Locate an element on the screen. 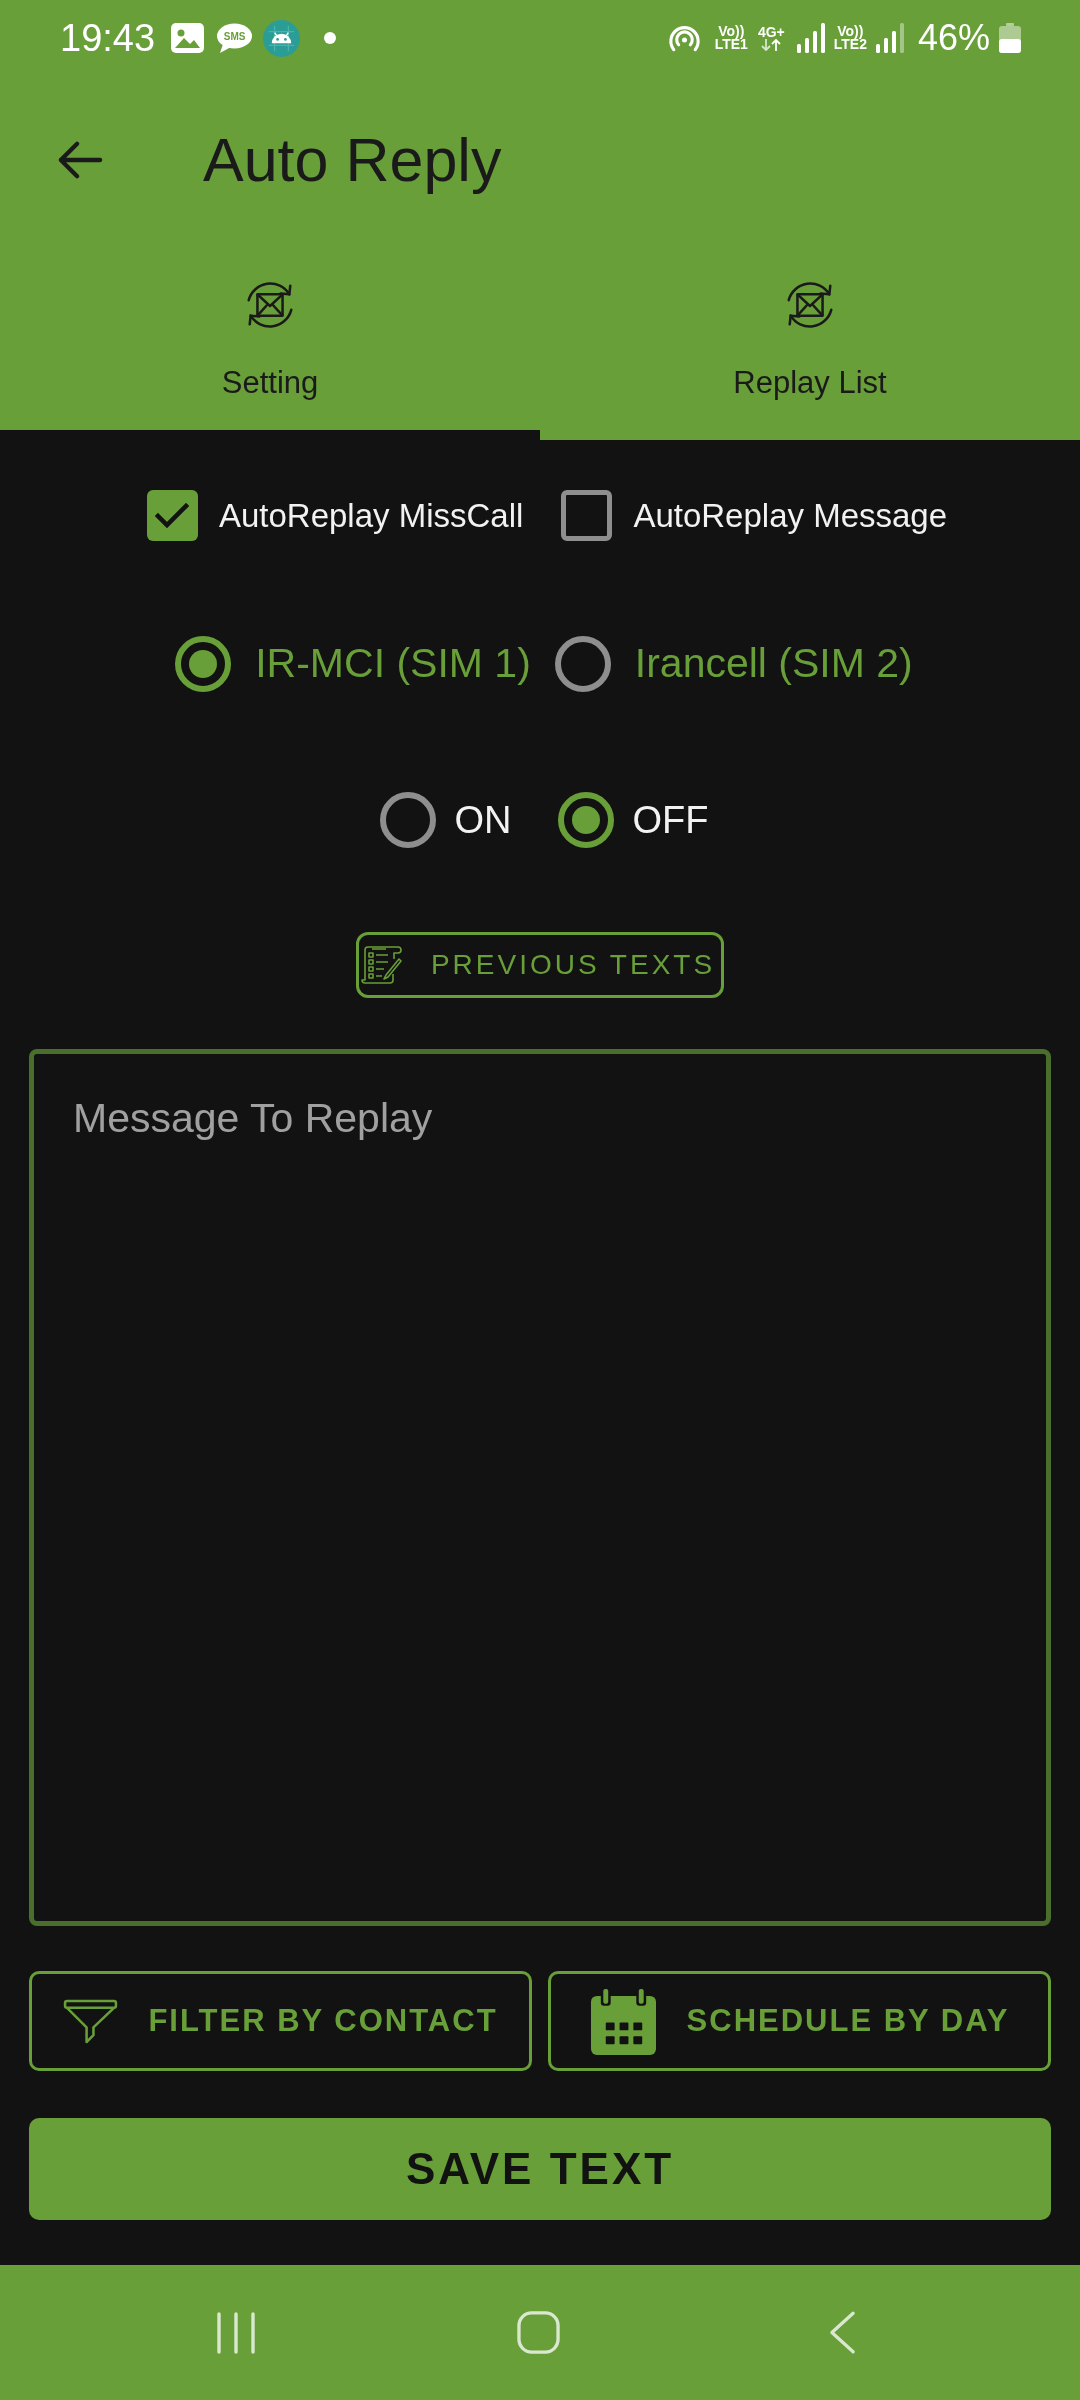  clock-time: 19:43 is located at coordinates (108, 38).